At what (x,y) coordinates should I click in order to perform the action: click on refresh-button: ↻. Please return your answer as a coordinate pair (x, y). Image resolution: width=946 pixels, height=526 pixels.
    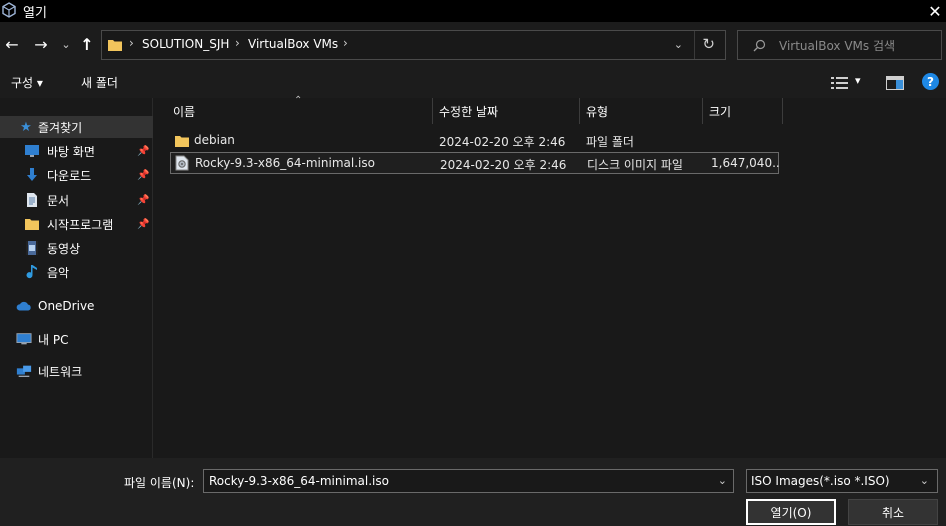
    Looking at the image, I should click on (708, 44).